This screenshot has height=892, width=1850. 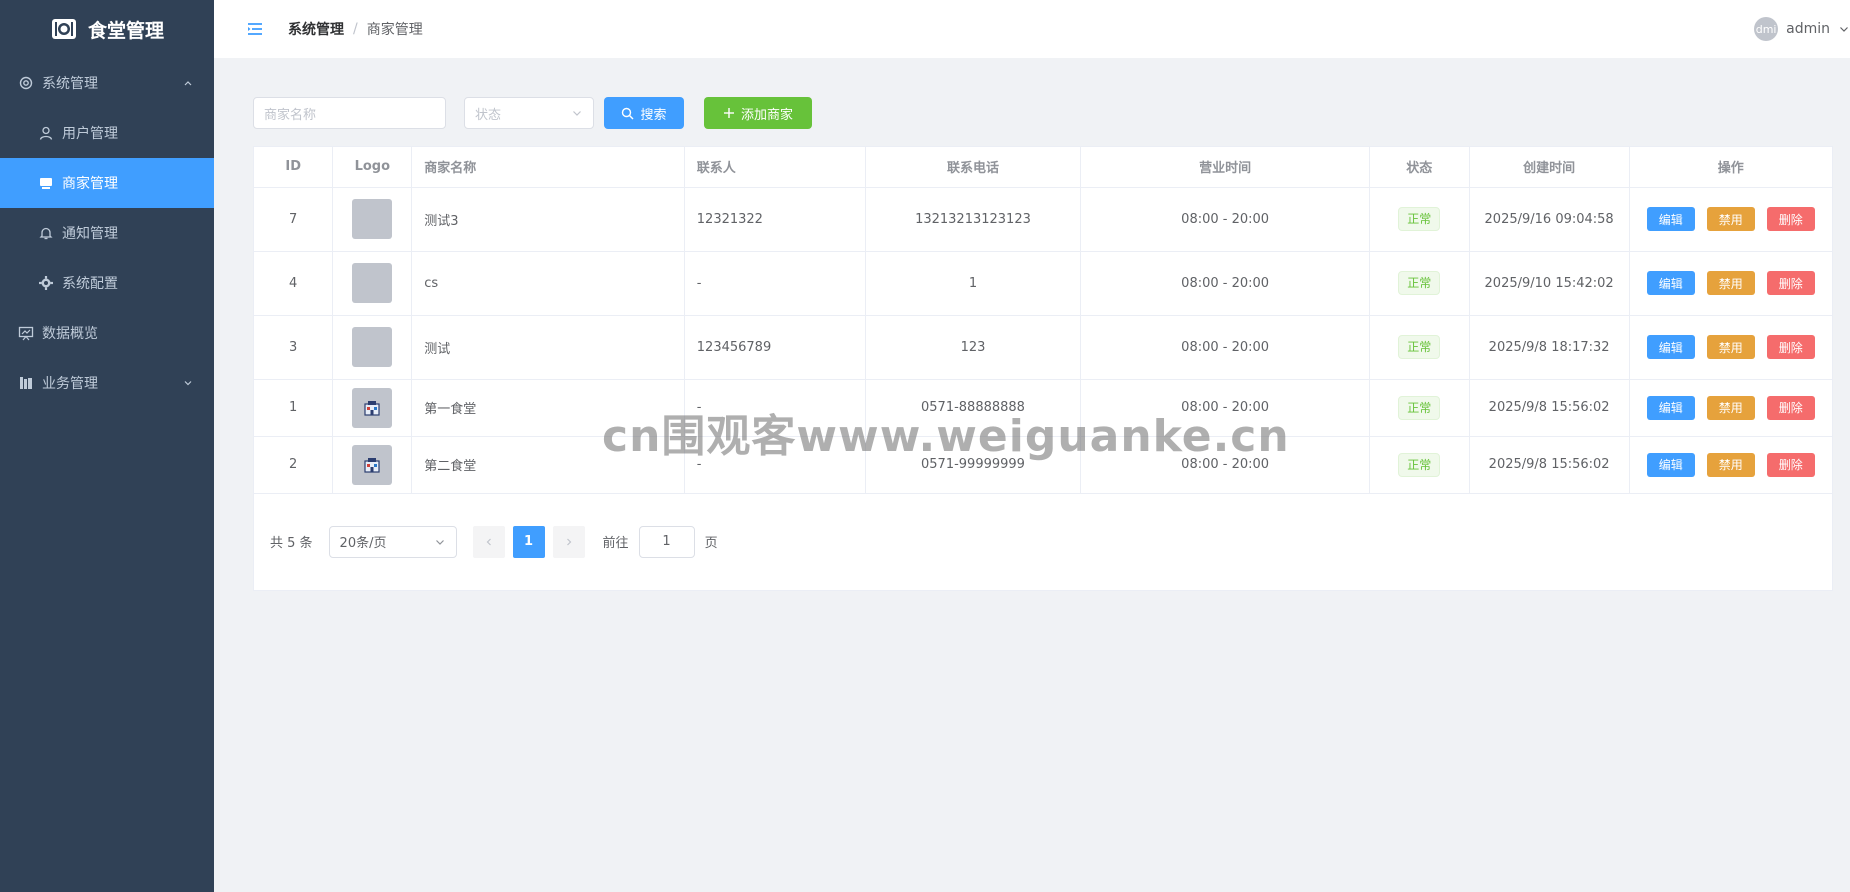 I want to click on cell-phone: 1, so click(x=973, y=283).